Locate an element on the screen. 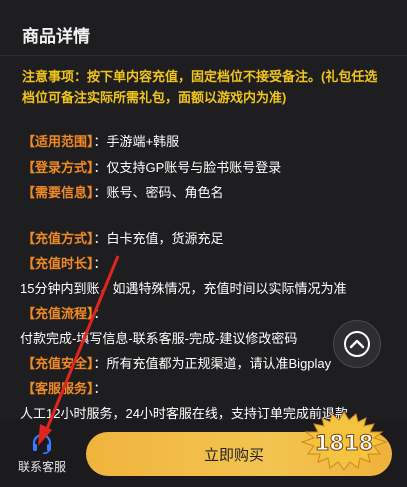 The image size is (407, 487). detail-process-text: 付款完成-填写信息-联系客服-完成-建议修改密码 is located at coordinates (159, 338).